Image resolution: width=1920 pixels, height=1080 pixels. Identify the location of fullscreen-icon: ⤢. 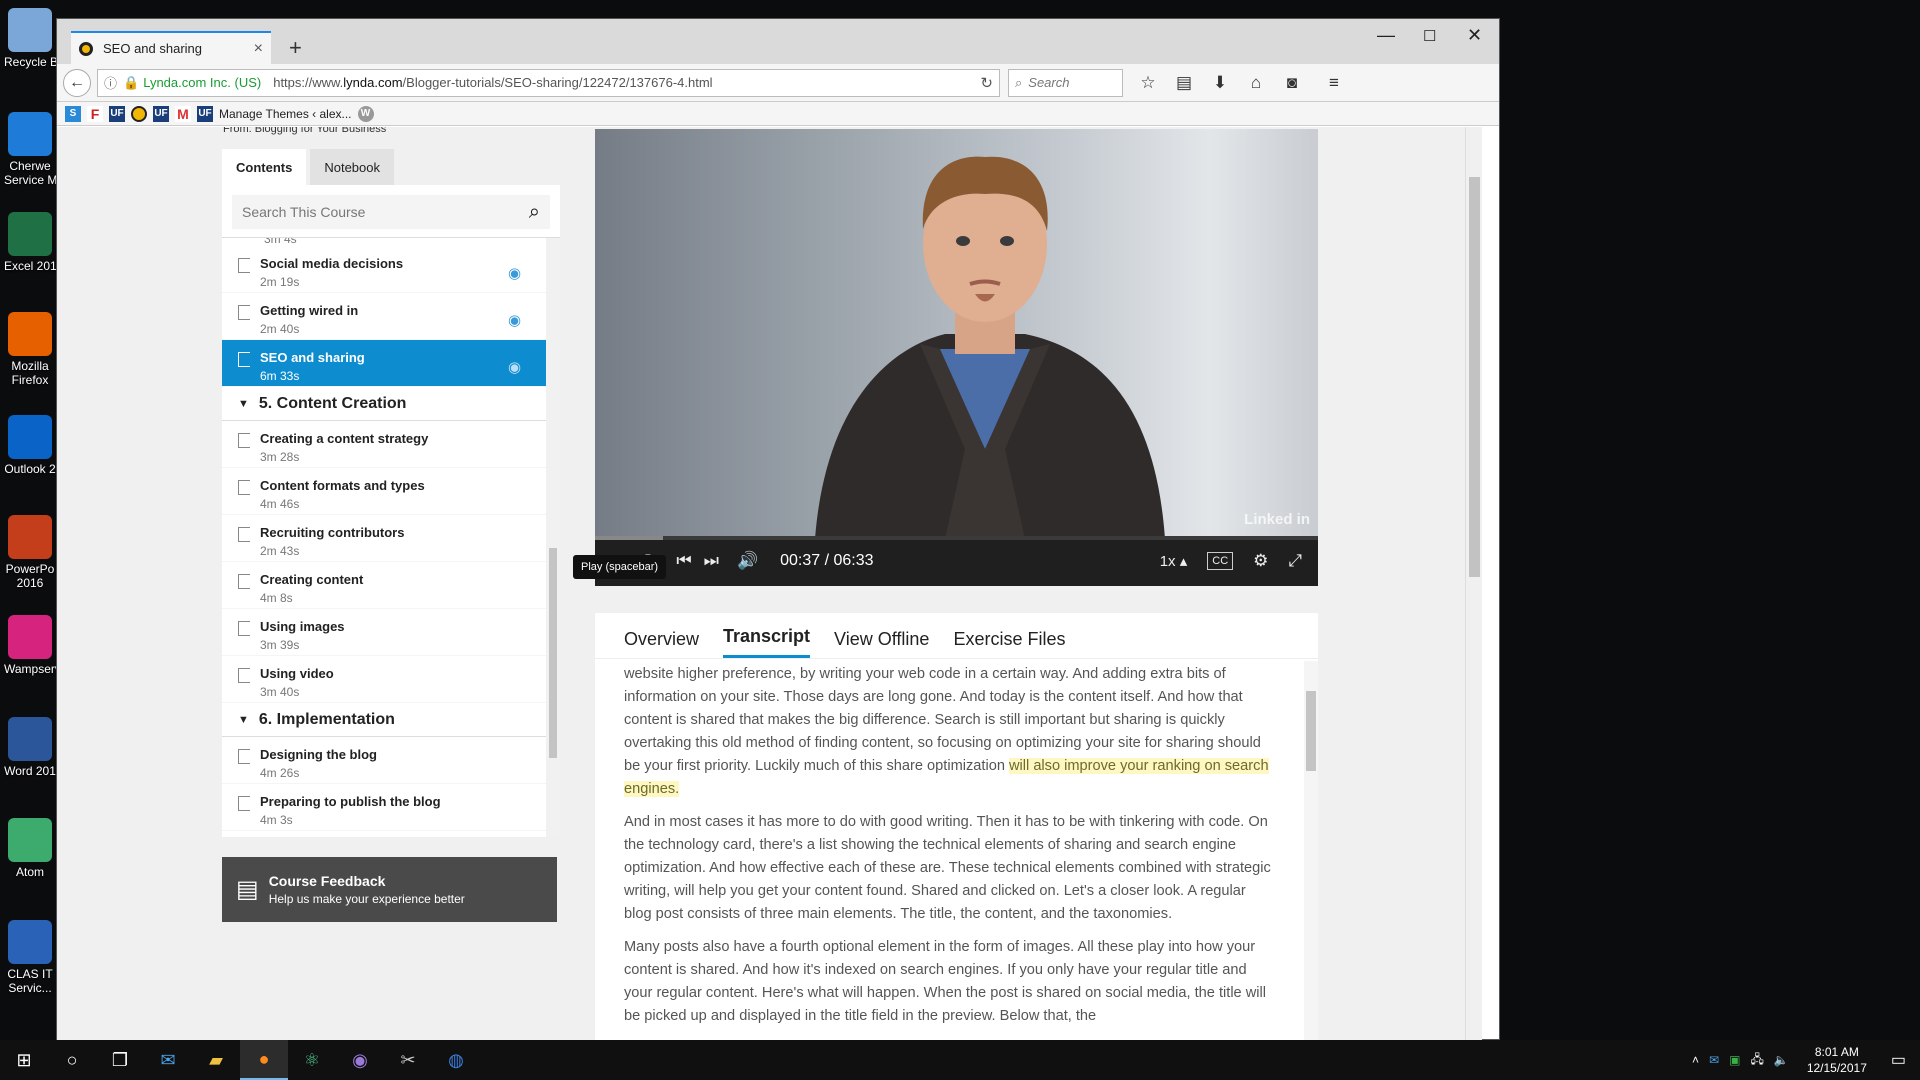
(1295, 561).